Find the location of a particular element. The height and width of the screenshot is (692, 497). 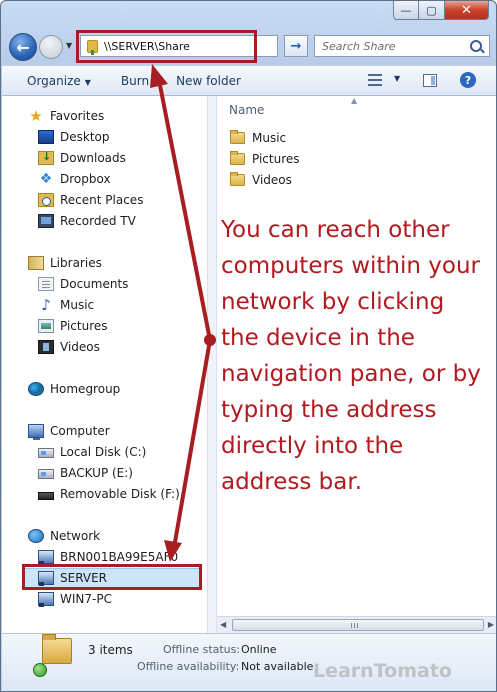

arrow-to-address-bar is located at coordinates (184, 210).